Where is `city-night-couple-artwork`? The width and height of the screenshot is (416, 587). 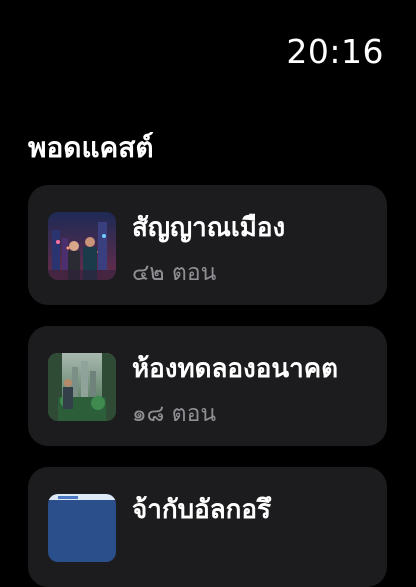
city-night-couple-artwork is located at coordinates (82, 246).